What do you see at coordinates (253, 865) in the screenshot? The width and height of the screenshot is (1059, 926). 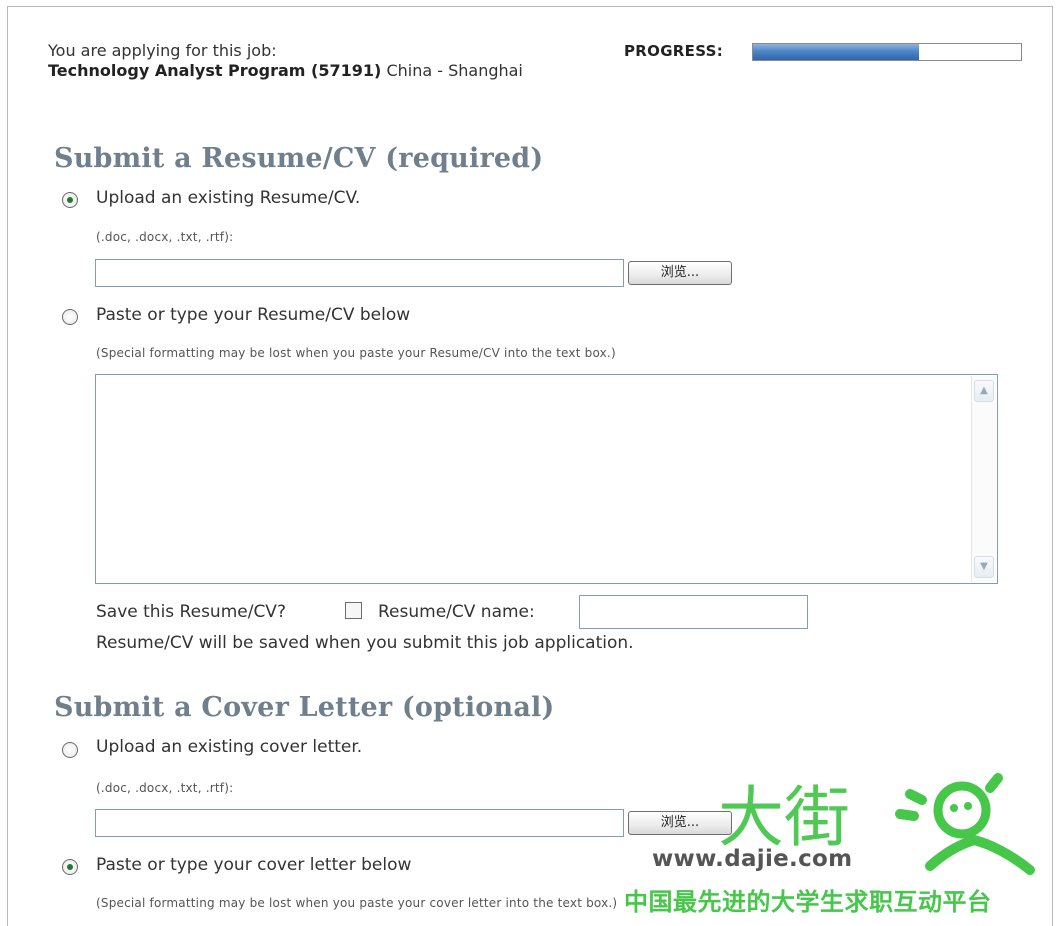 I see `cover-paste-label: Paste or type your cover letter below` at bounding box center [253, 865].